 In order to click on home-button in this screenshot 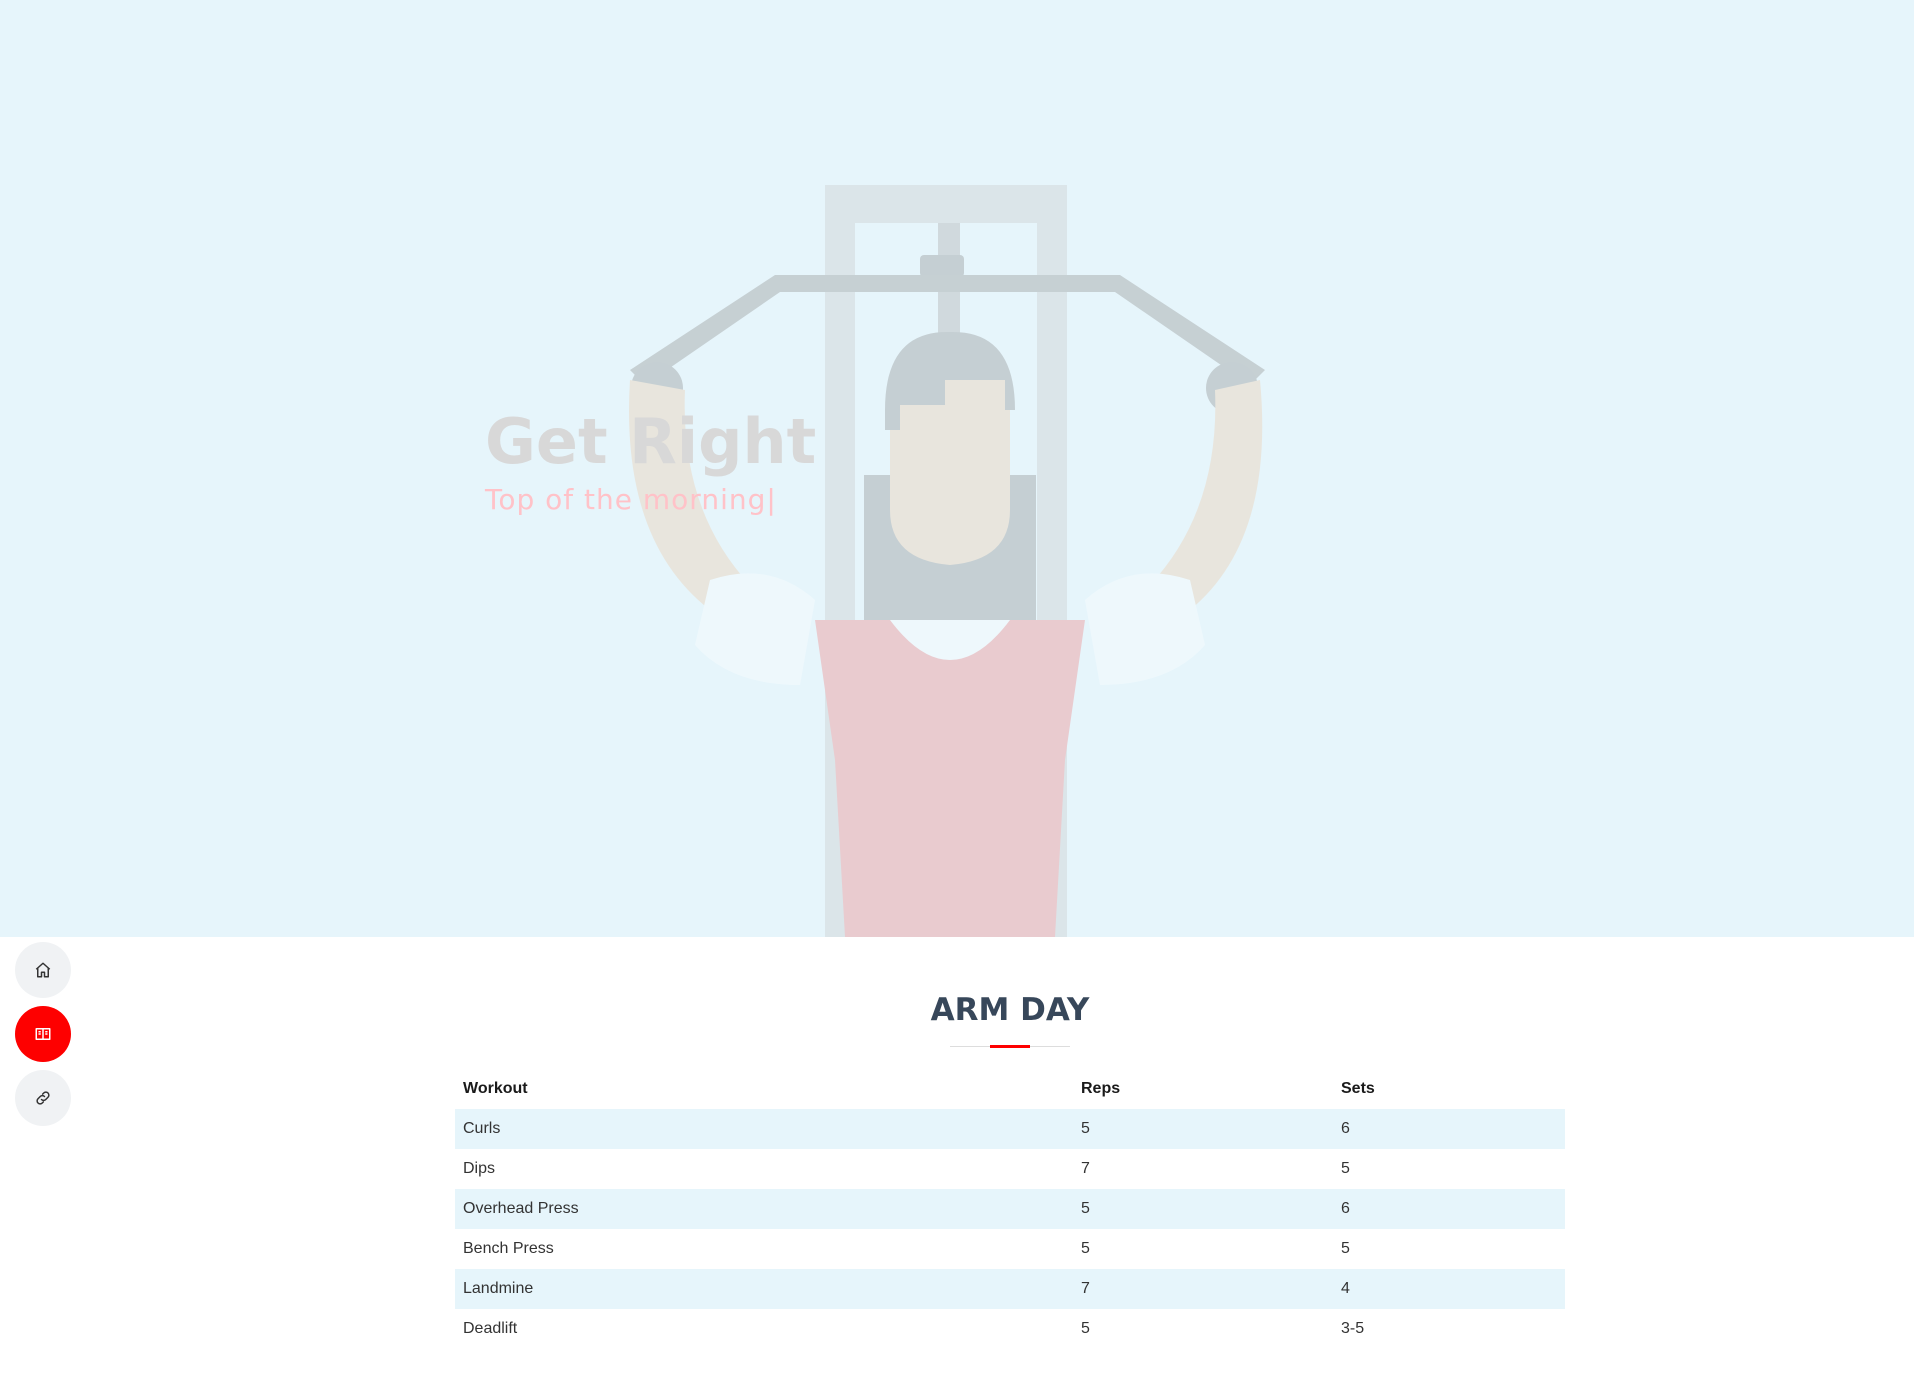, I will do `click(43, 970)`.